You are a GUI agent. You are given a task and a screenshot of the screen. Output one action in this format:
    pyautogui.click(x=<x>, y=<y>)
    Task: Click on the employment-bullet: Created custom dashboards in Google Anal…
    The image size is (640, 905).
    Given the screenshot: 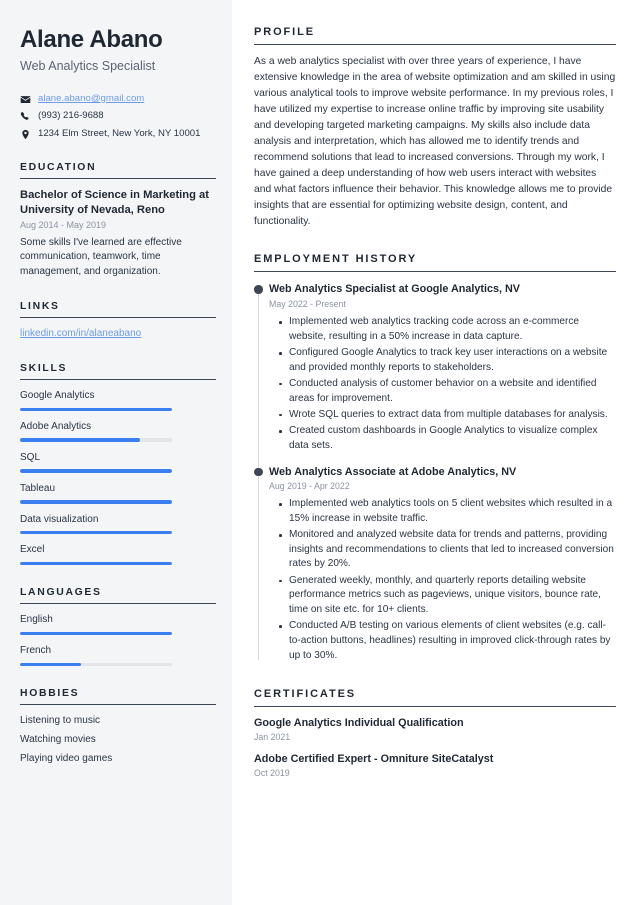 What is the action you would take?
    pyautogui.click(x=447, y=438)
    